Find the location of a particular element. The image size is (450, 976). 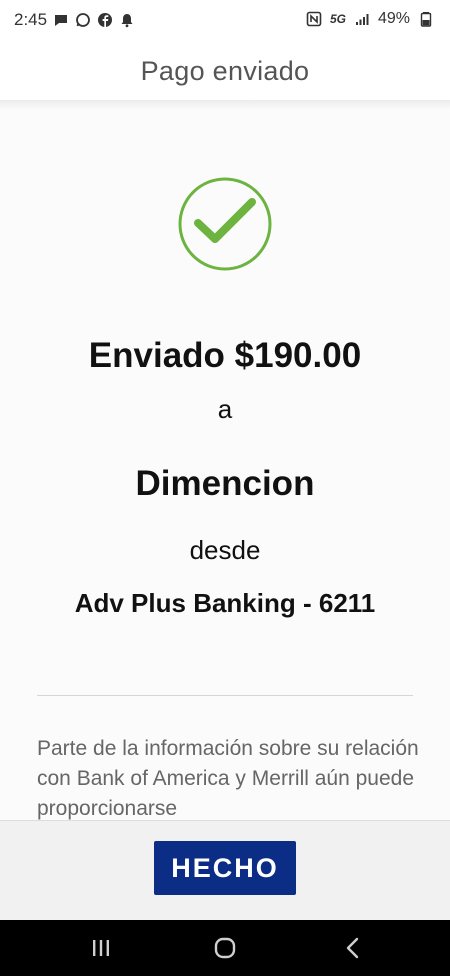

home-icon is located at coordinates (225, 948).